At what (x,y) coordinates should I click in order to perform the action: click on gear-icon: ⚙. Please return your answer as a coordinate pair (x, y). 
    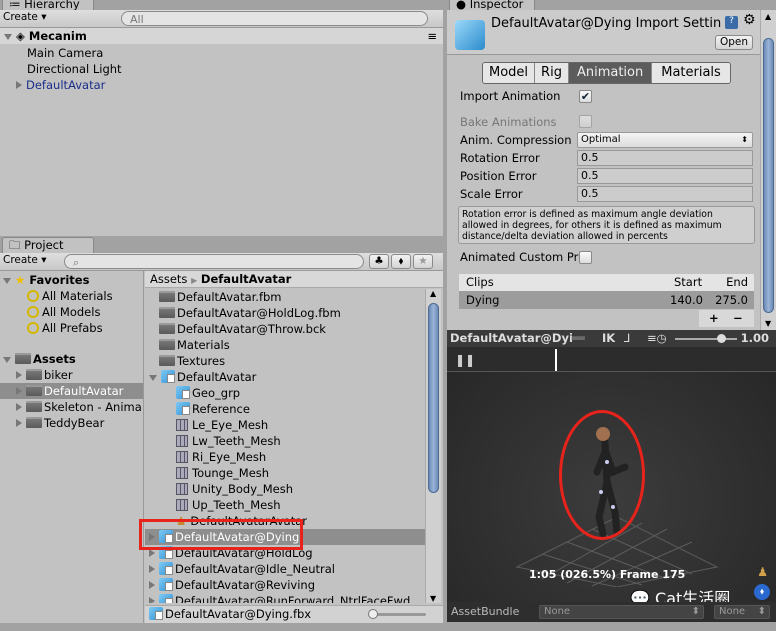
    Looking at the image, I should click on (749, 20).